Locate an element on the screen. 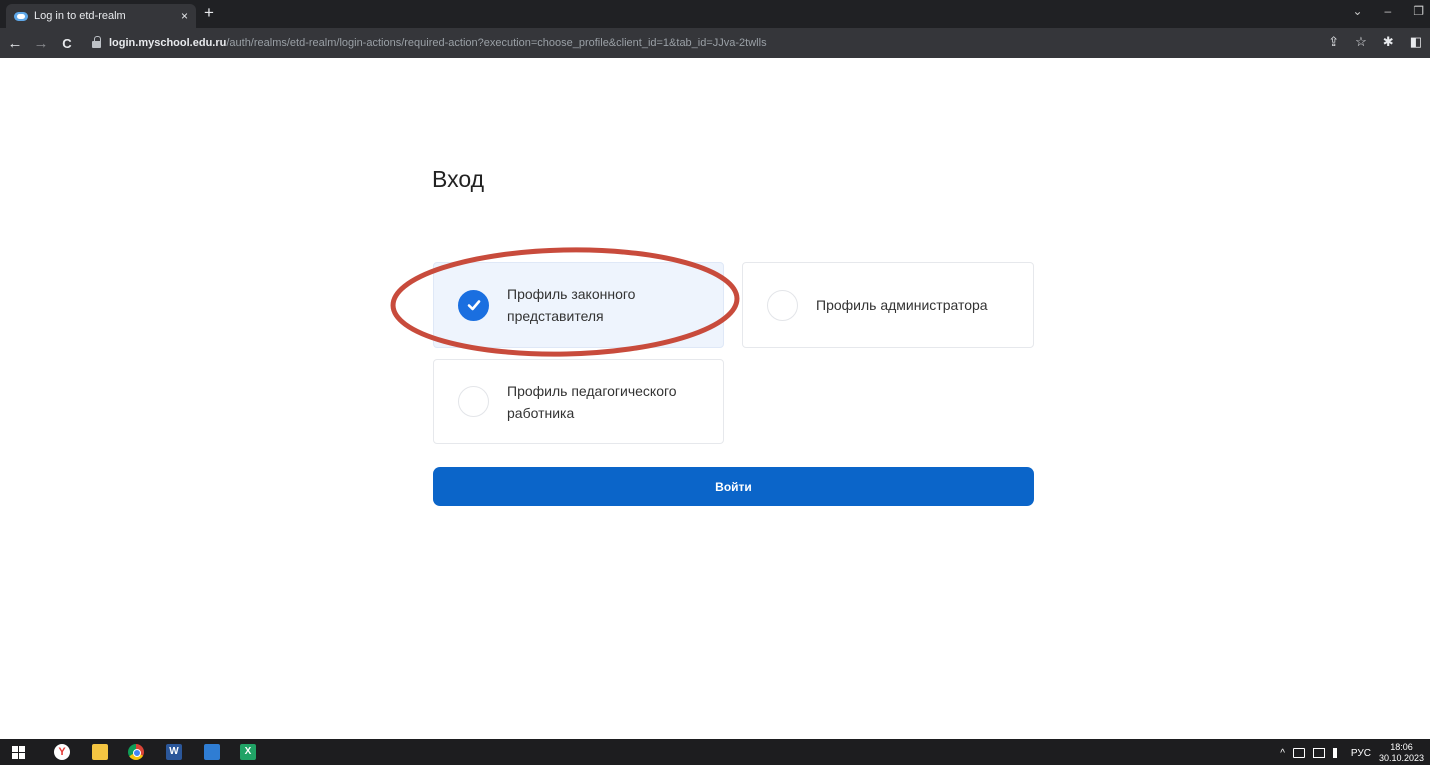 The height and width of the screenshot is (765, 1430). profile-option-admin: Профиль администратора is located at coordinates (888, 305).